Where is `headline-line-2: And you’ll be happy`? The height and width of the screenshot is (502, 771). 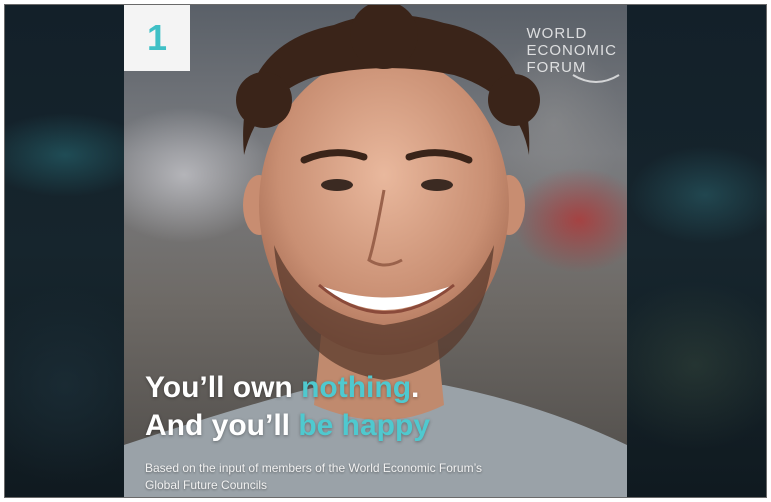
headline-line-2: And you’ll be happy is located at coordinates (287, 426).